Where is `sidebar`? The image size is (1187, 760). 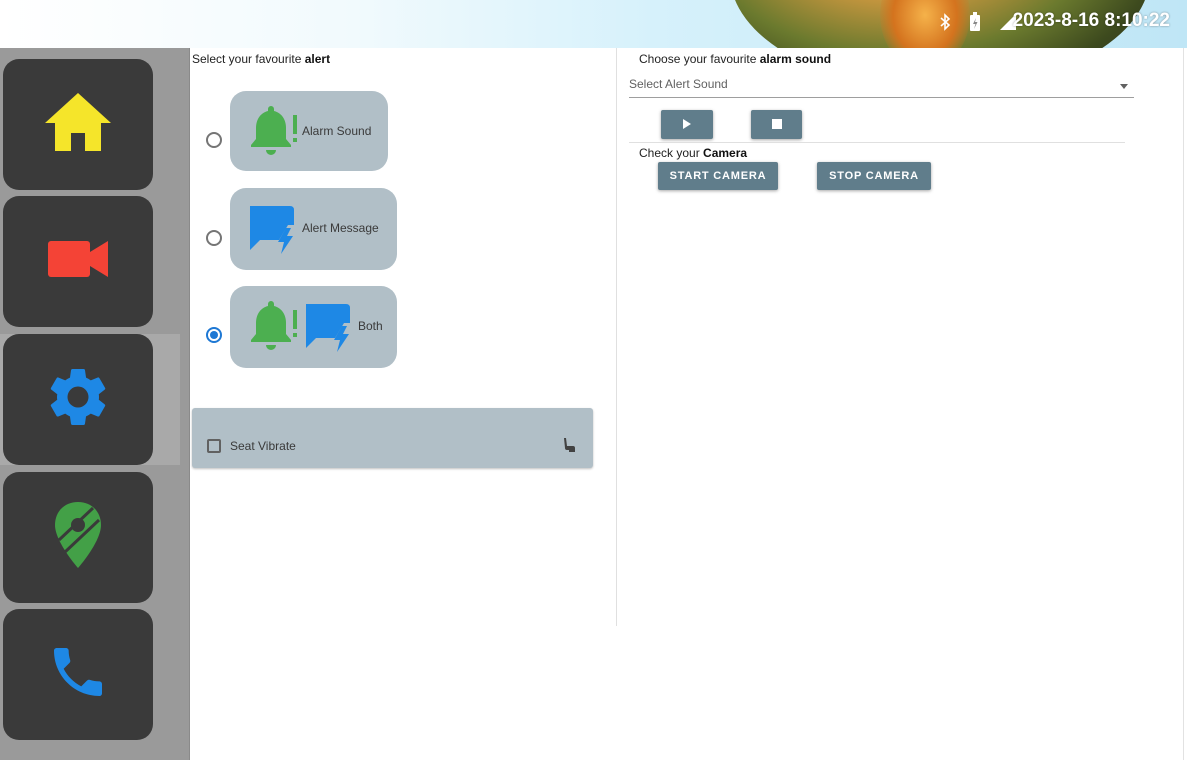 sidebar is located at coordinates (95, 404).